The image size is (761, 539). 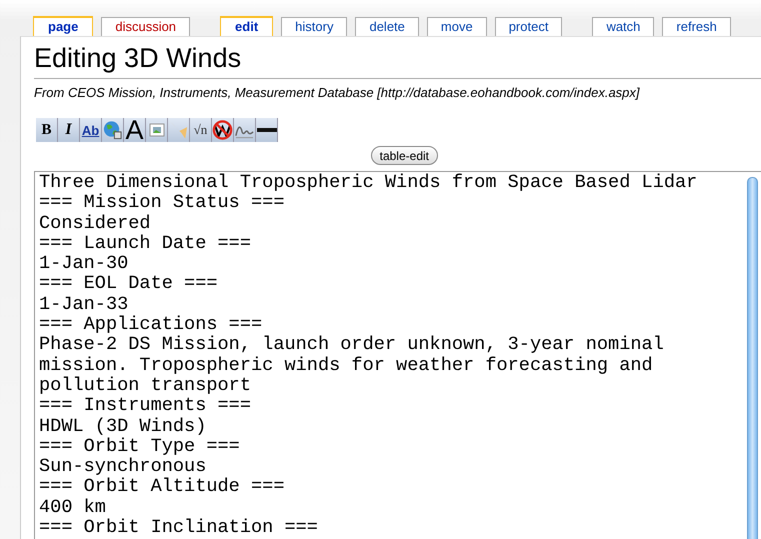 What do you see at coordinates (63, 26) in the screenshot?
I see `tab: page` at bounding box center [63, 26].